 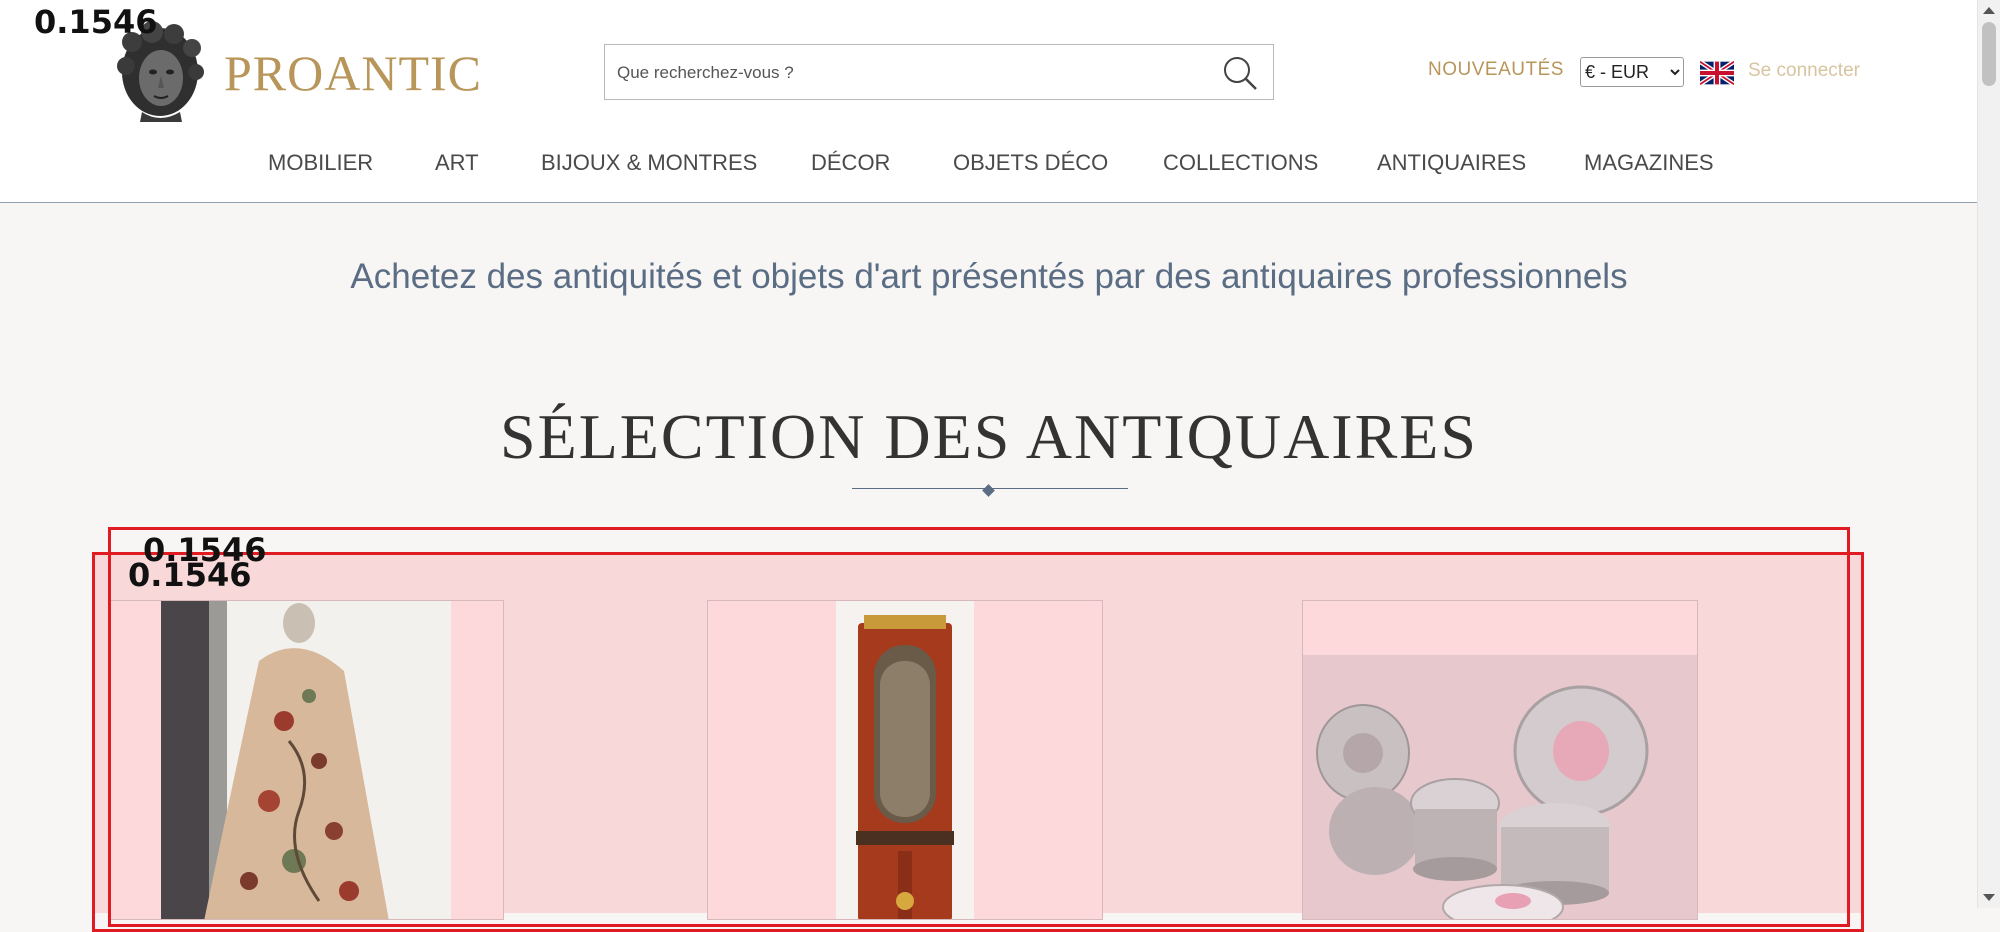 I want to click on title-divider-diamond, so click(x=988, y=490).